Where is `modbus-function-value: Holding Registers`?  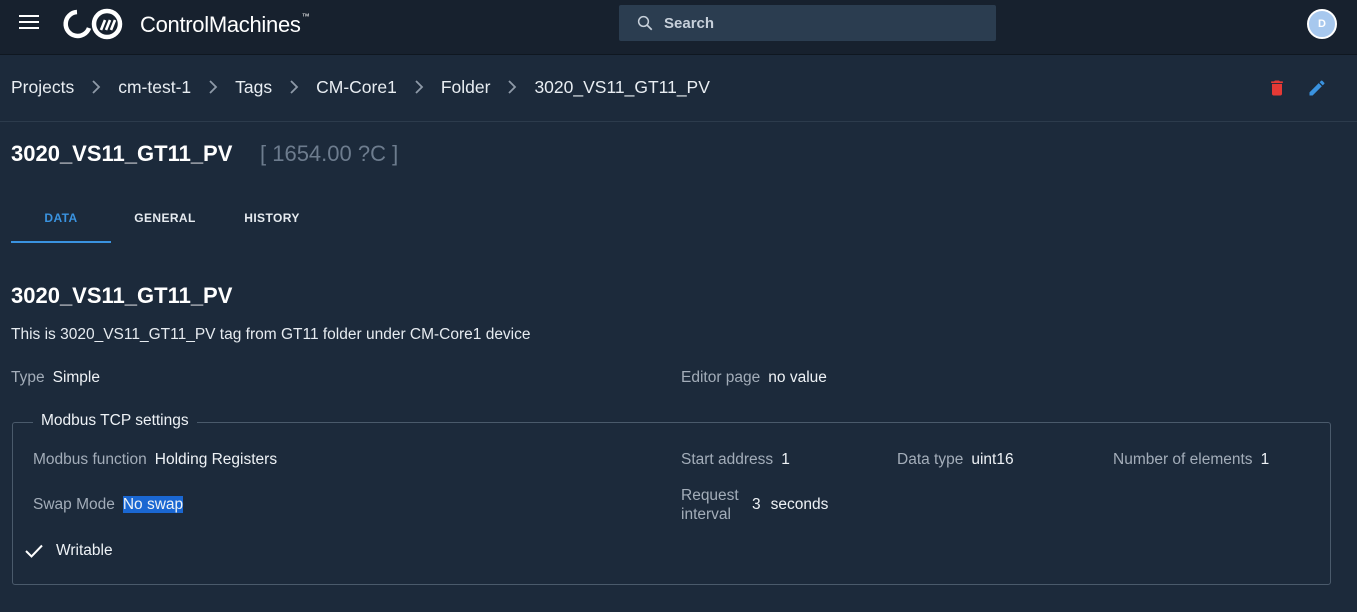 modbus-function-value: Holding Registers is located at coordinates (216, 459).